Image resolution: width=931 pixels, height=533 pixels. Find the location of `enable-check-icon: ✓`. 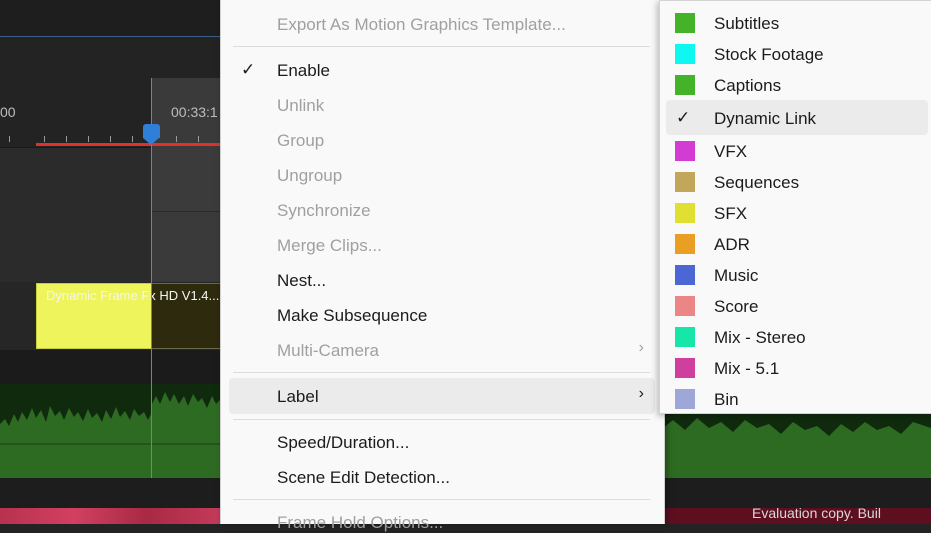

enable-check-icon: ✓ is located at coordinates (248, 69).